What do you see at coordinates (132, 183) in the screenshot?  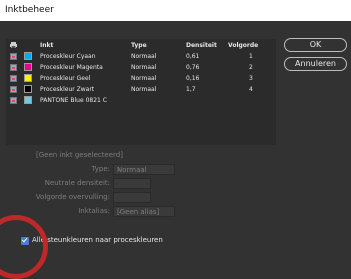 I see `density-field` at bounding box center [132, 183].